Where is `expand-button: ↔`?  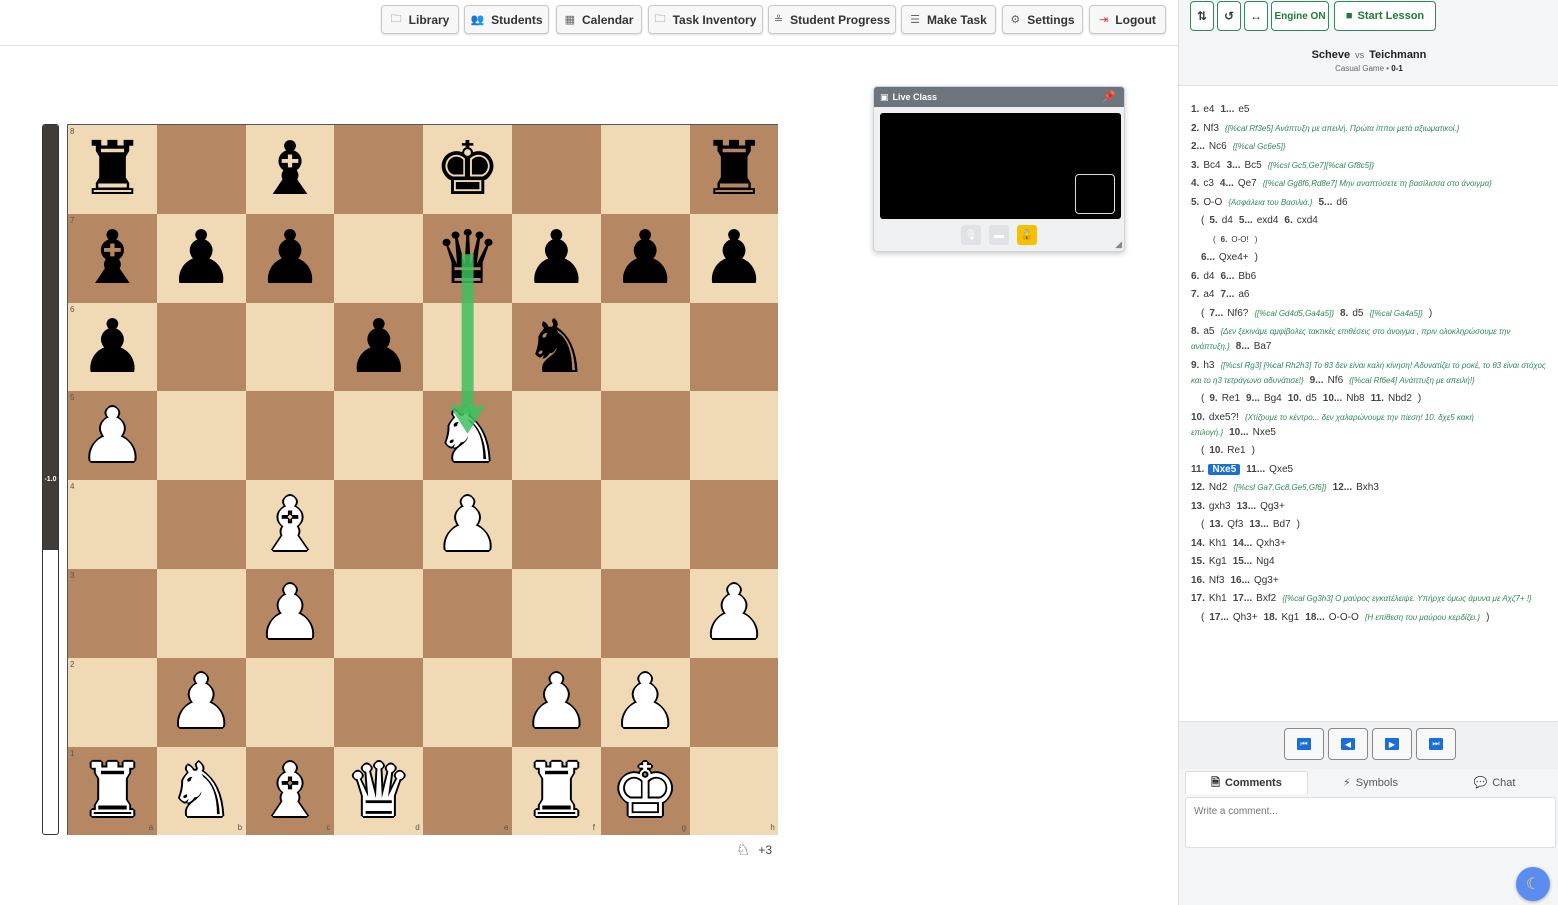
expand-button: ↔ is located at coordinates (1256, 16).